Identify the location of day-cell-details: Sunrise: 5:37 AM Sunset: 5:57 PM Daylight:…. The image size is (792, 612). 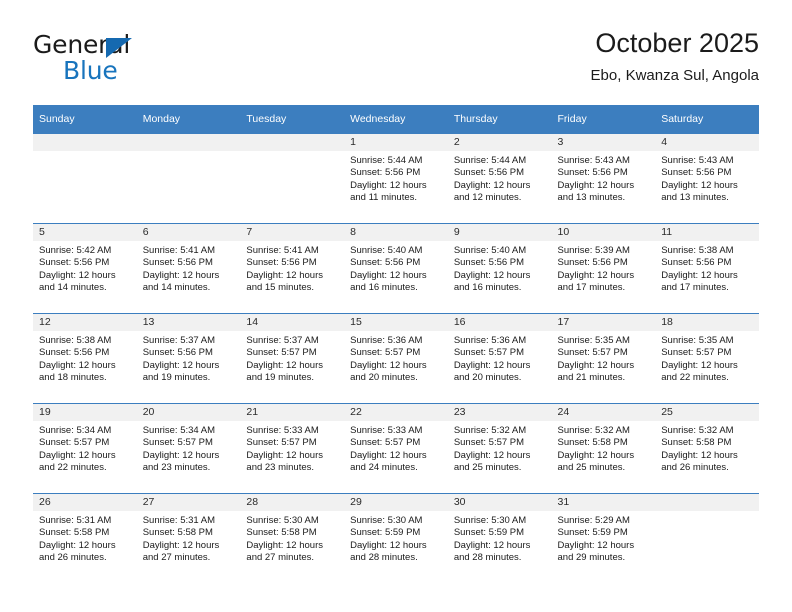
(292, 358).